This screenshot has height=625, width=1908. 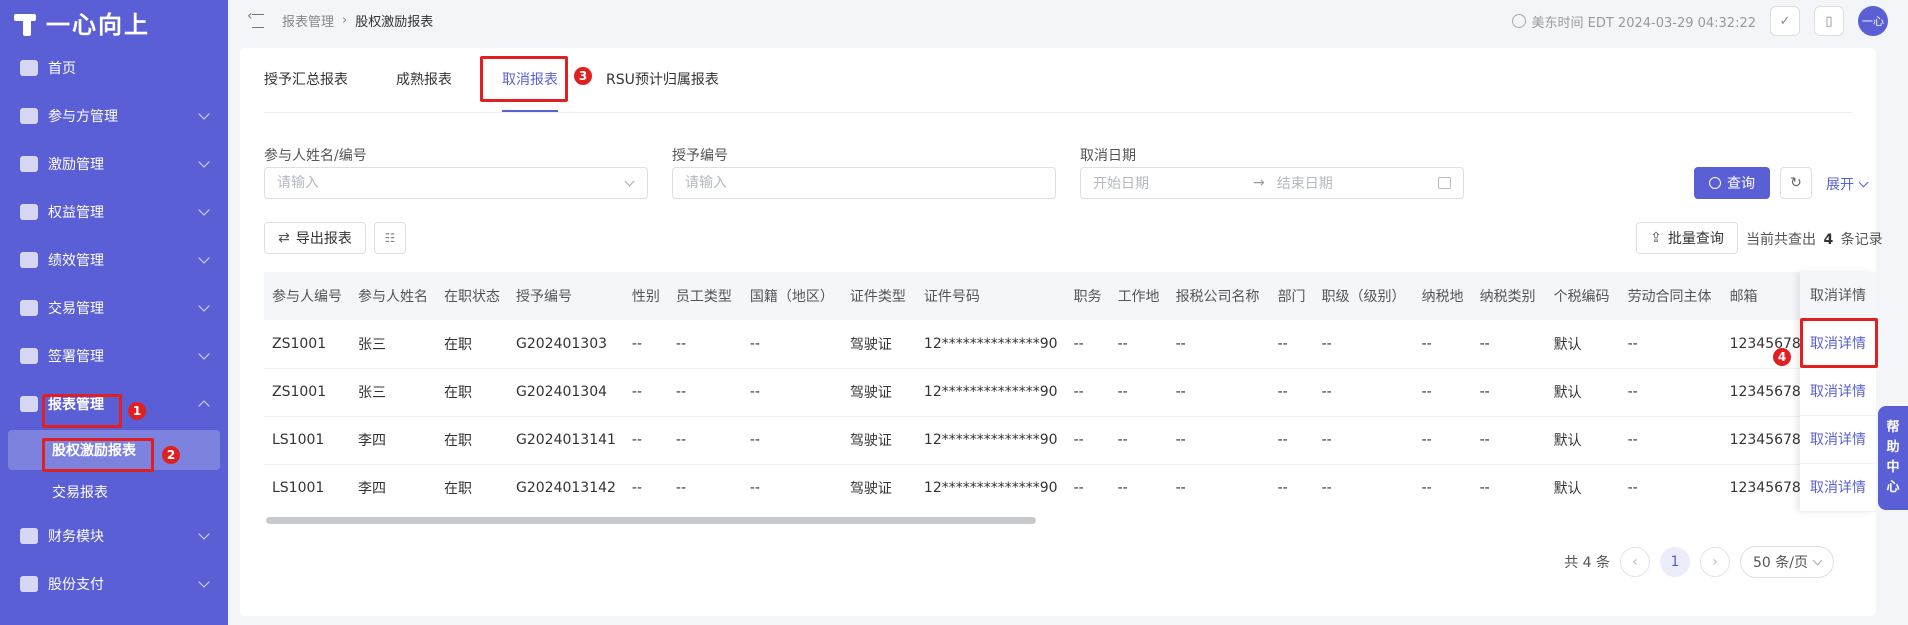 I want to click on search-icon, so click(x=1715, y=183).